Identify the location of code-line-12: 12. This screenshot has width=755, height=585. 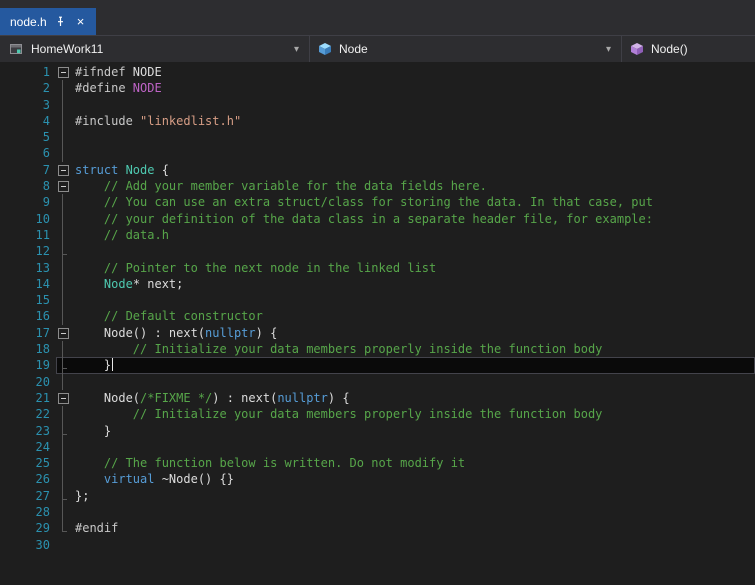
(377, 251).